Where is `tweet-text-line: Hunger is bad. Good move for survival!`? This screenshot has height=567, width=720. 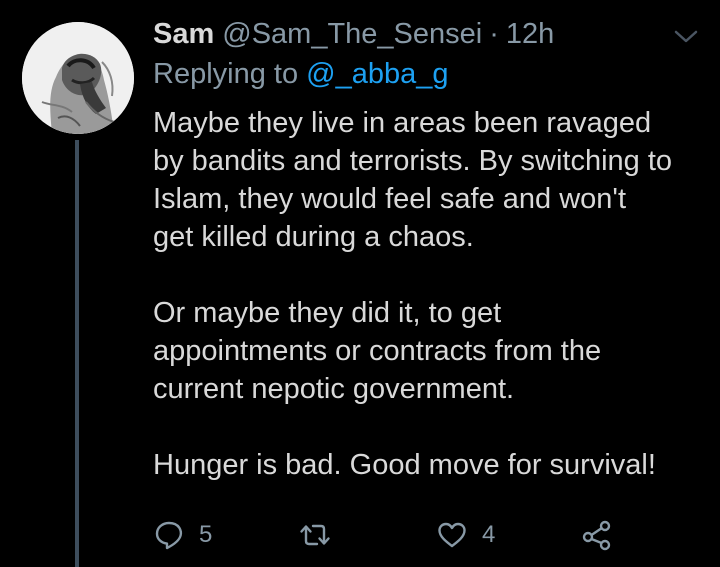
tweet-text-line: Hunger is bad. Good move for survival! is located at coordinates (404, 465).